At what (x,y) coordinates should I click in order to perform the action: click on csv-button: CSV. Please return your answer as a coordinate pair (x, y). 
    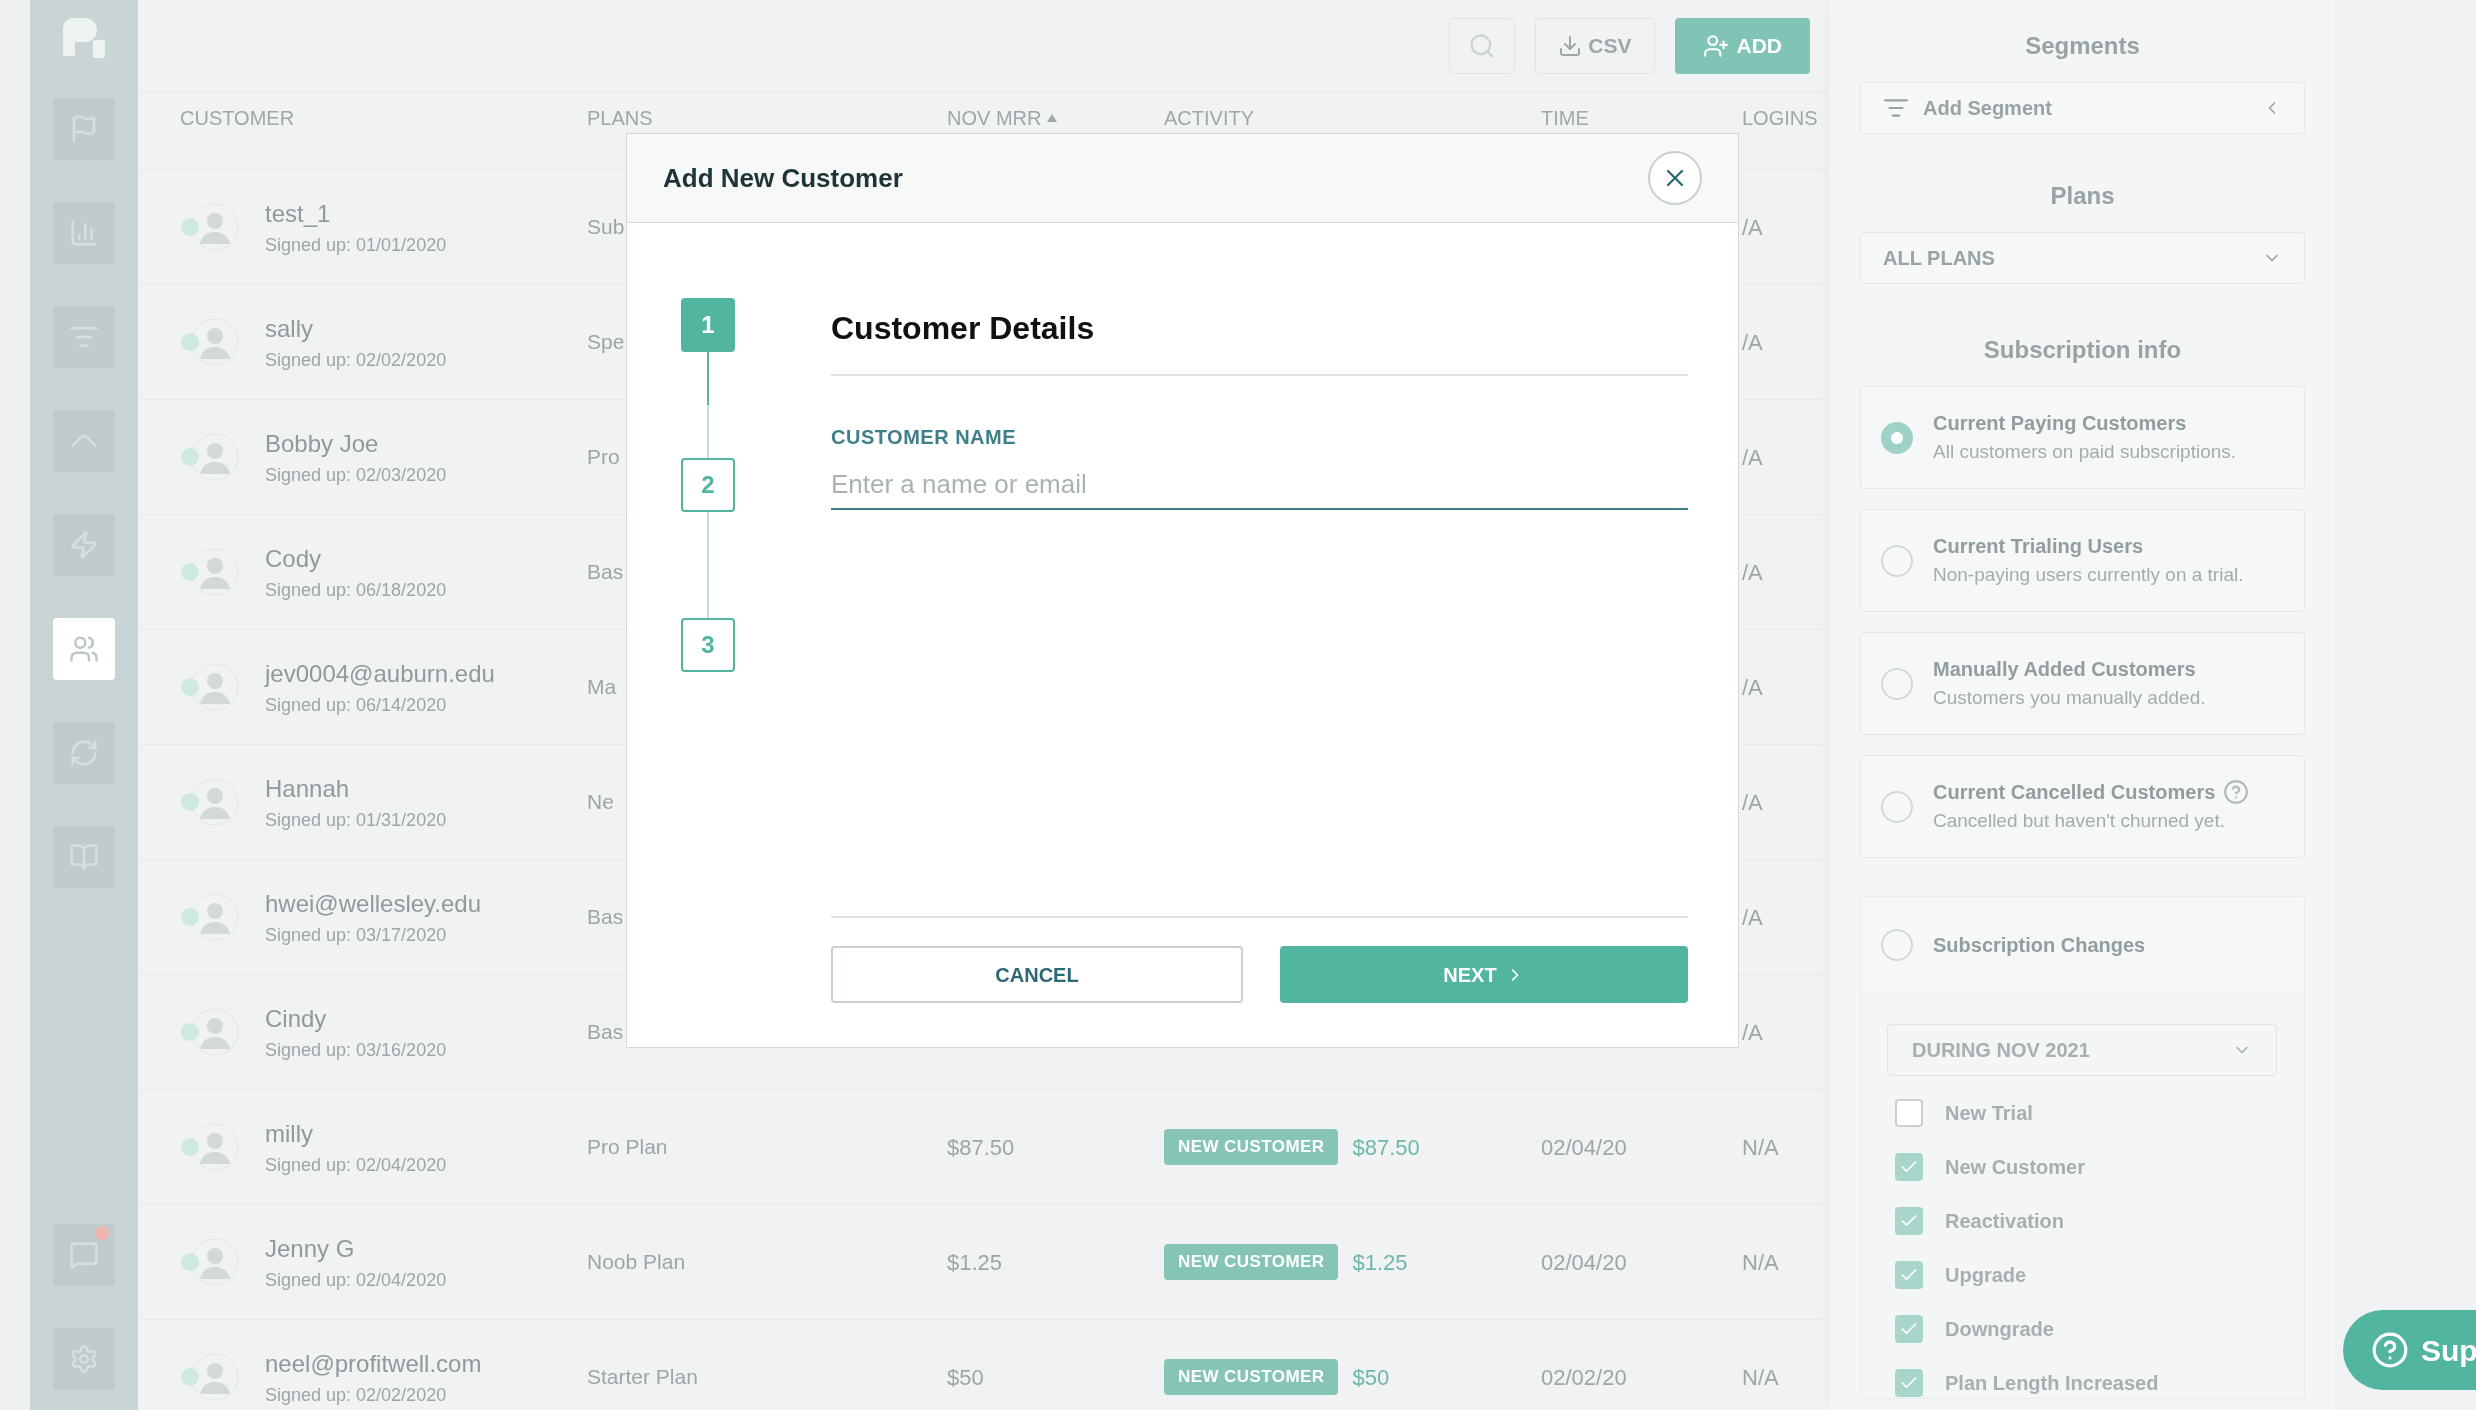
    Looking at the image, I should click on (1595, 45).